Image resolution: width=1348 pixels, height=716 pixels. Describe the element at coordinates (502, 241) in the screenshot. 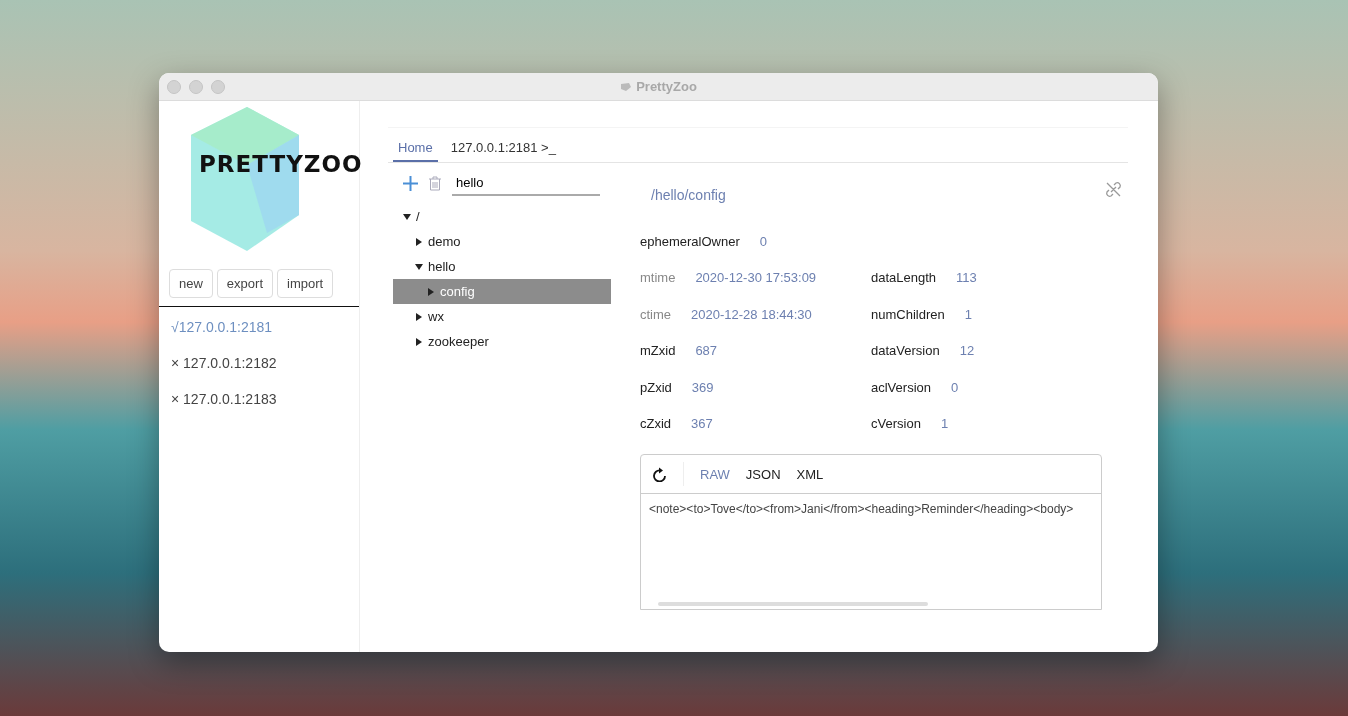

I see `tree-node: demo` at that location.